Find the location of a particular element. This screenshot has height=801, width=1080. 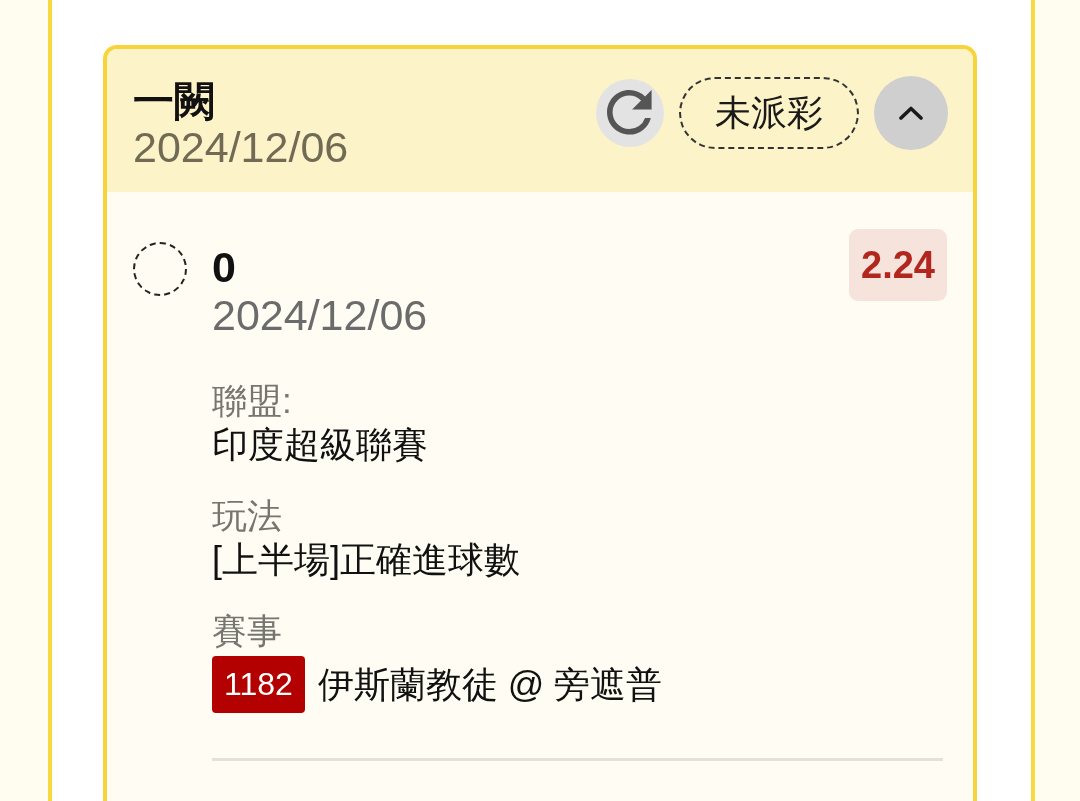

bet-date: 2024/12/06 is located at coordinates (241, 147).